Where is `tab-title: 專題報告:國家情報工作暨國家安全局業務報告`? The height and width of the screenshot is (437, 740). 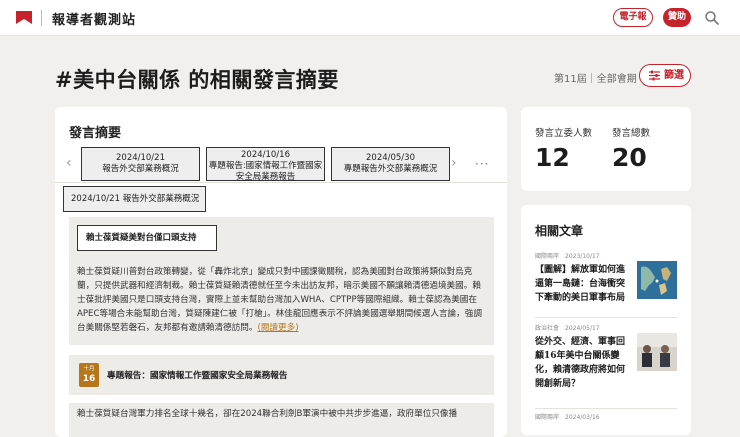 tab-title: 專題報告:國家情報工作暨國家安全局業務報告 is located at coordinates (265, 171).